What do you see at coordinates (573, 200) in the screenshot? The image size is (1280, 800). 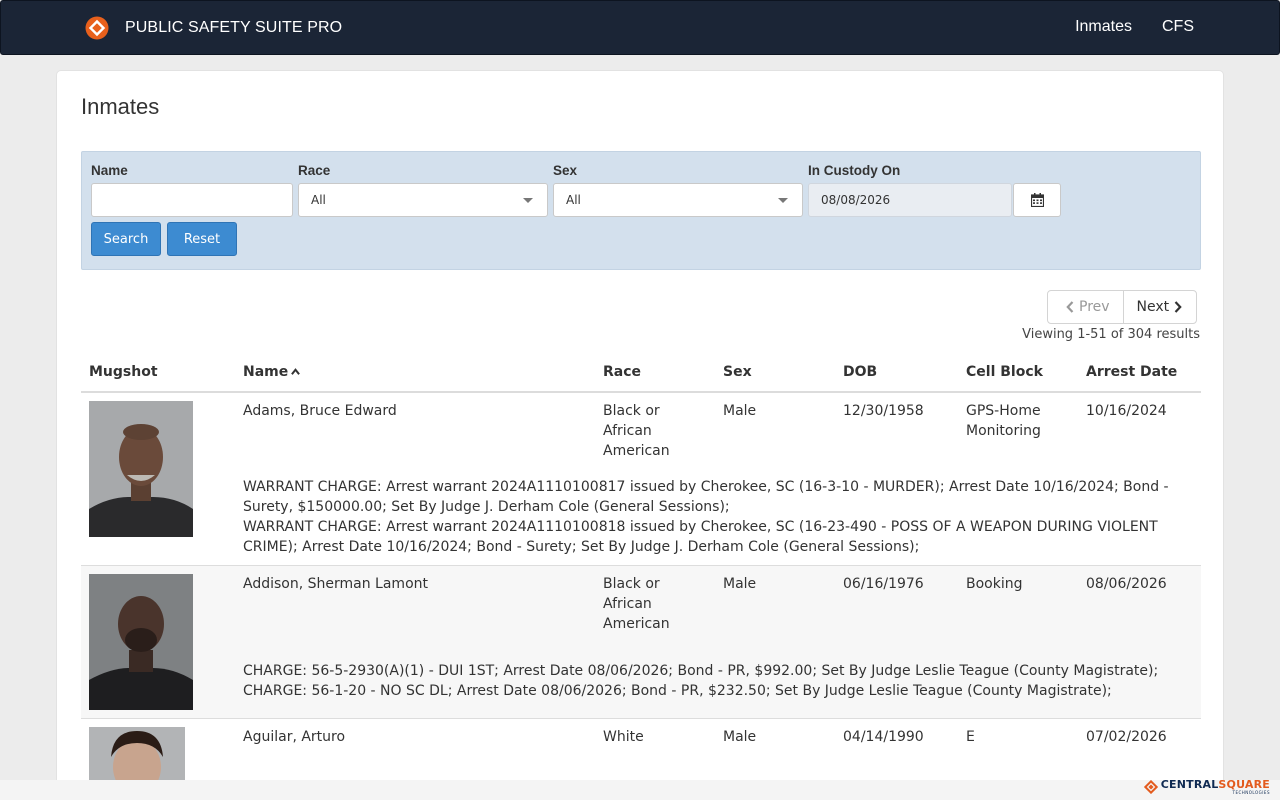 I see `sex-select-value: All` at bounding box center [573, 200].